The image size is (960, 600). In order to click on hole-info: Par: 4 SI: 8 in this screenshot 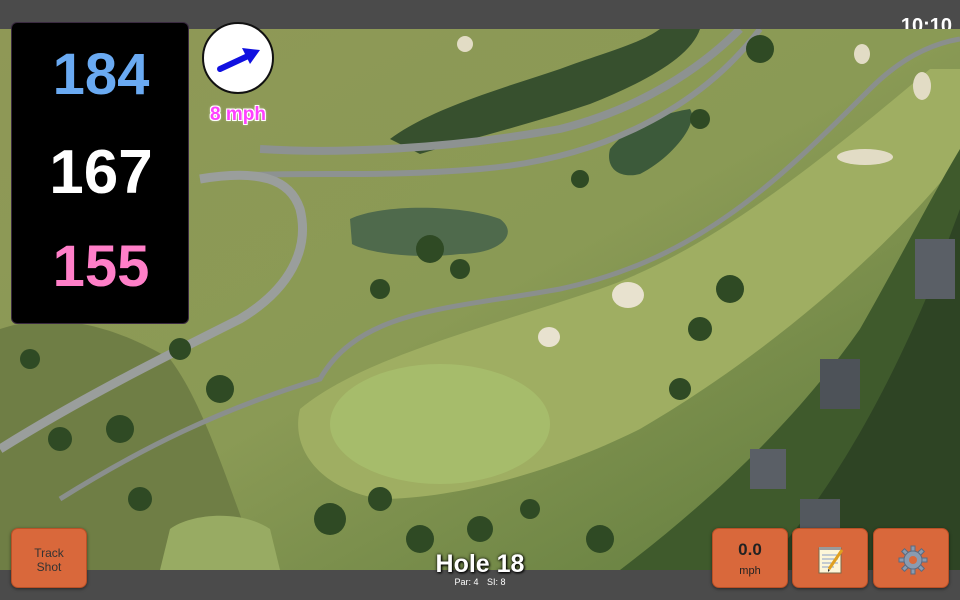, I will do `click(480, 582)`.